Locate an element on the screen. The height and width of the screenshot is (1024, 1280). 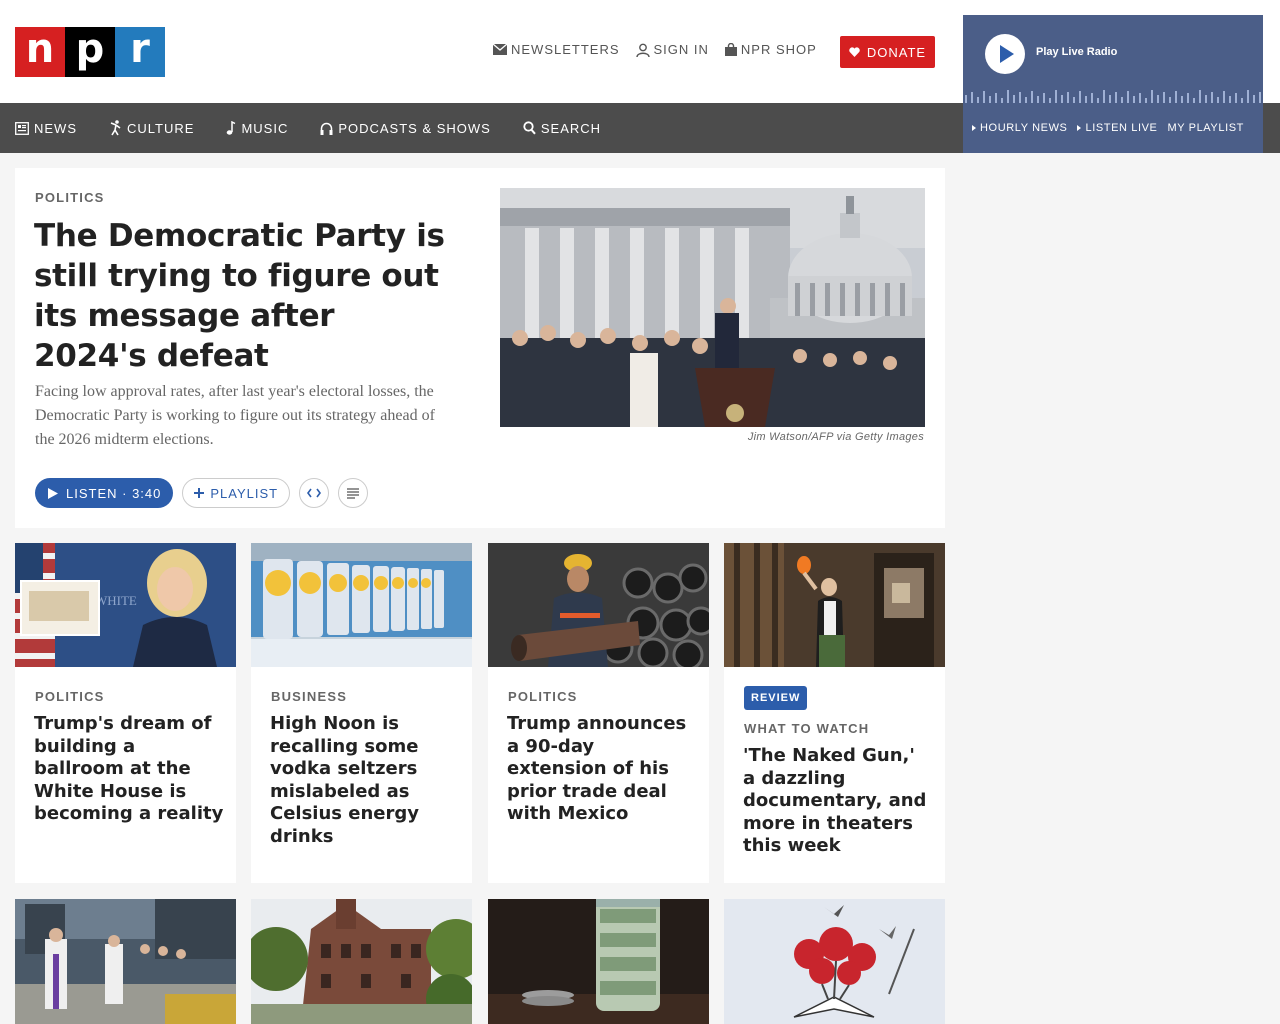
nav-search: SEARCH is located at coordinates (562, 128).